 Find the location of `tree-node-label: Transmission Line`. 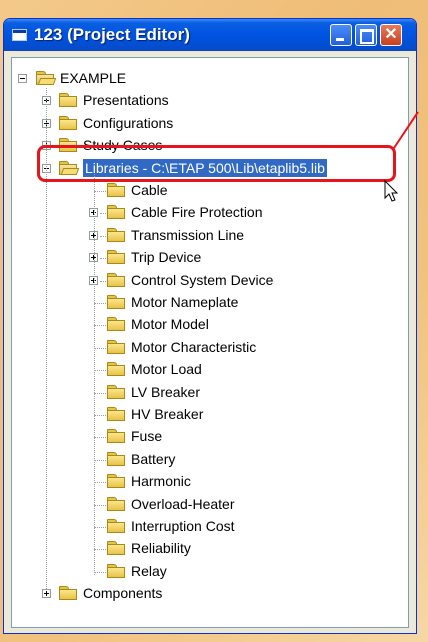

tree-node-label: Transmission Line is located at coordinates (187, 235).